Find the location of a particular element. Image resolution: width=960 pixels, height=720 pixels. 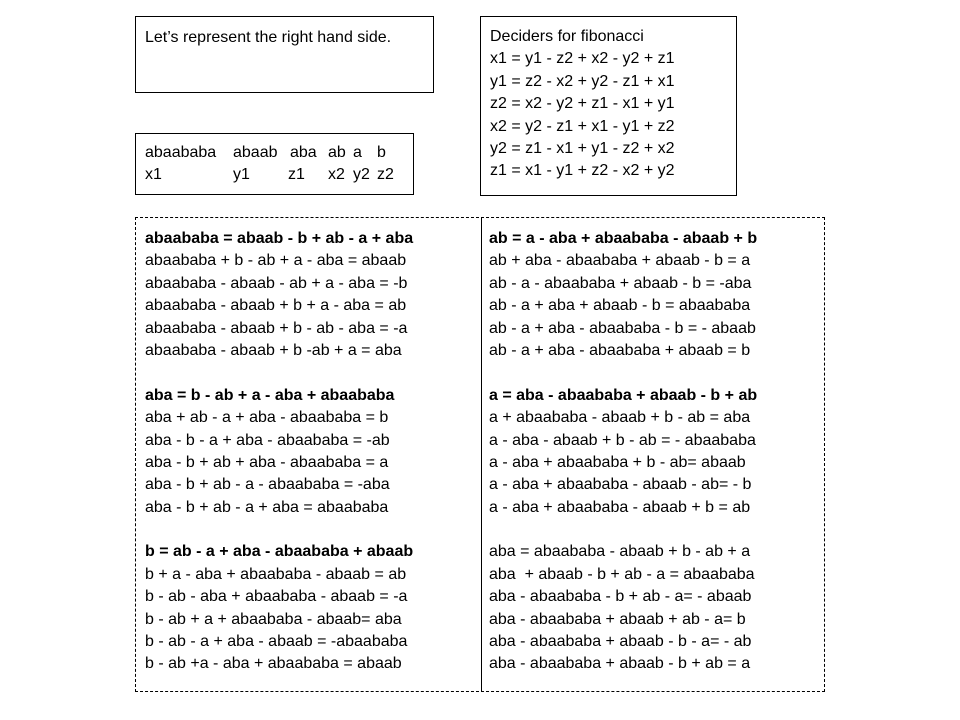

equation-line: aba - b + ab - a - abaababa = -aba is located at coordinates (267, 485).